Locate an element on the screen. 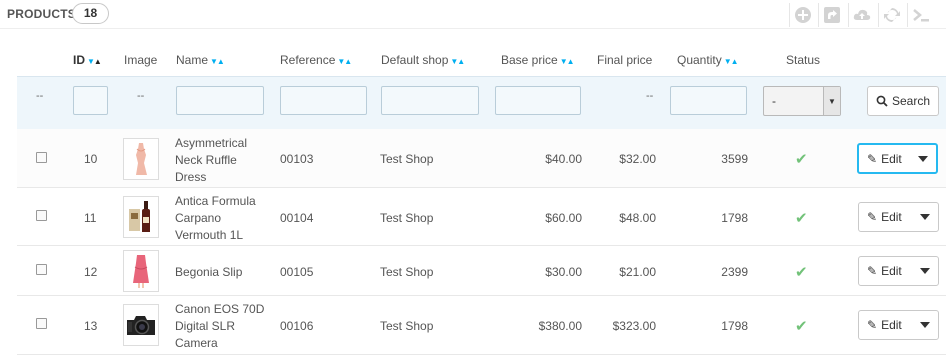  row-base-price: $40.00 is located at coordinates (563, 159).